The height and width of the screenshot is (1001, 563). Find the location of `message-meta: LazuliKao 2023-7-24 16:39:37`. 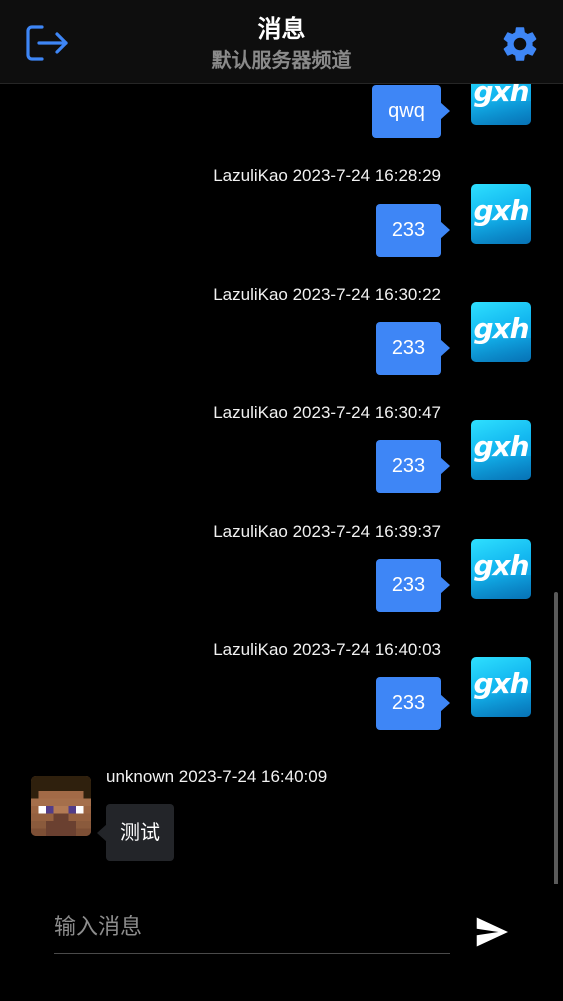

message-meta: LazuliKao 2023-7-24 16:39:37 is located at coordinates (327, 531).